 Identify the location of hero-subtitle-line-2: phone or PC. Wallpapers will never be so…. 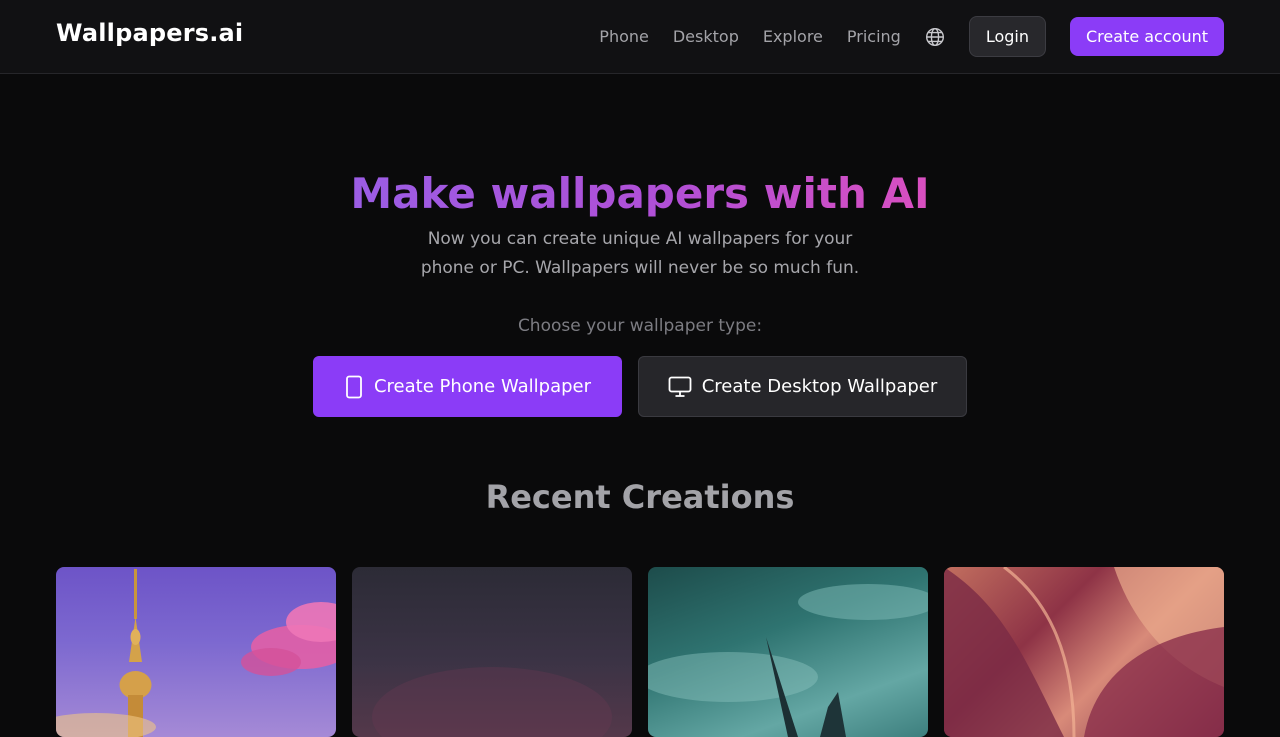
(640, 268).